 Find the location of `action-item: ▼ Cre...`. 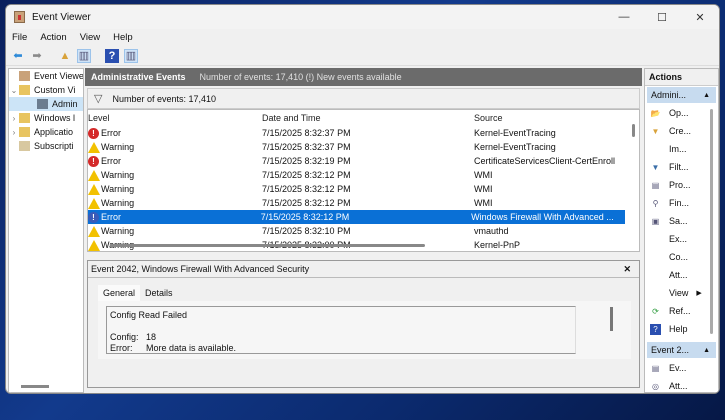

action-item: ▼ Cre... is located at coordinates (681, 131).